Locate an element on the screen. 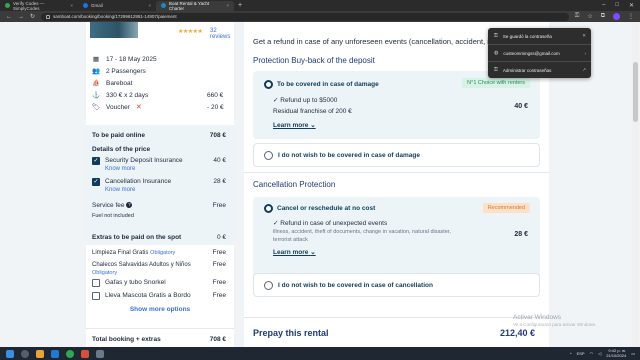 The height and width of the screenshot is (360, 640). cancellation-learn-more-link: Learn more ⌄ is located at coordinates (294, 252).